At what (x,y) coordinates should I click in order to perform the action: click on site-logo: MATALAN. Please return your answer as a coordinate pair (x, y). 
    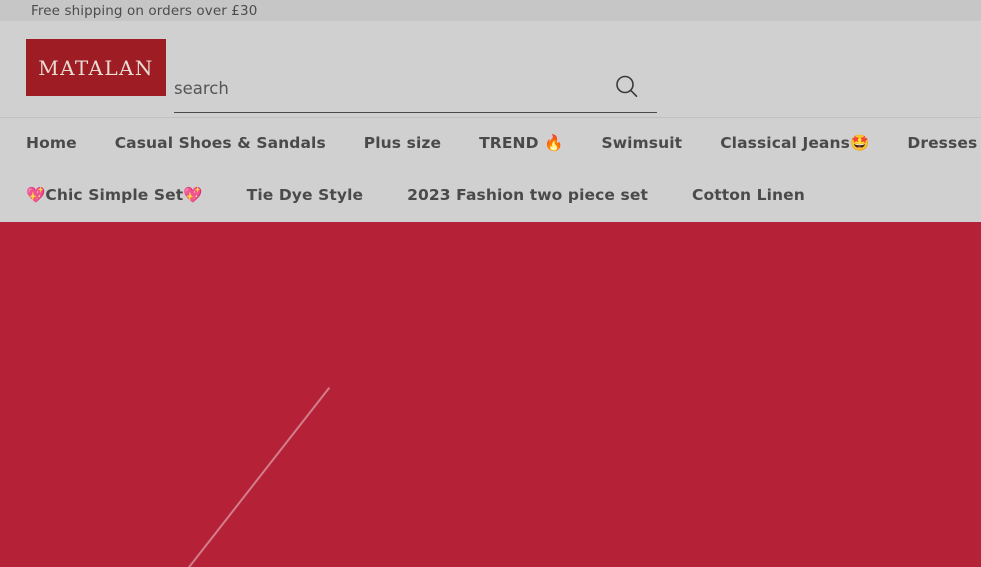
    Looking at the image, I should click on (96, 67).